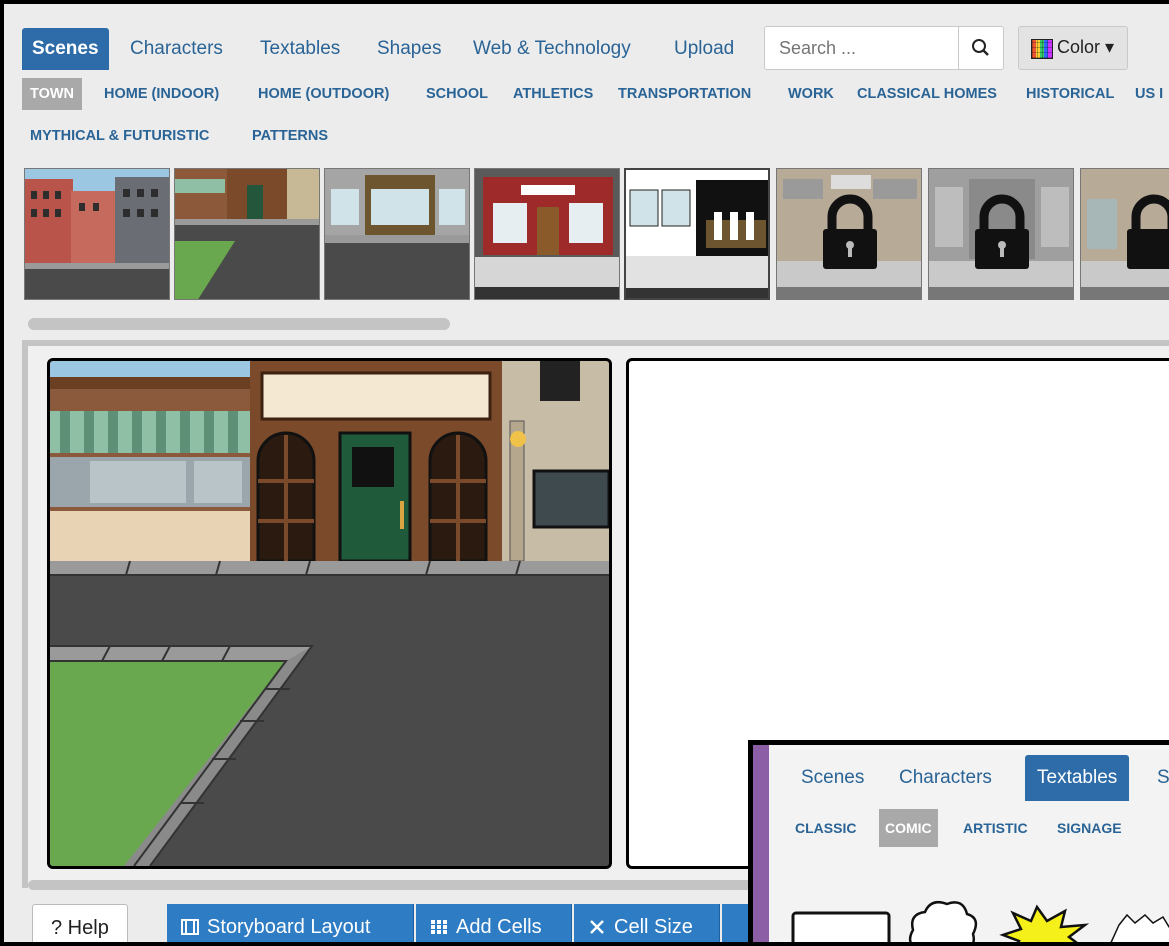 This screenshot has height=946, width=1169. Describe the element at coordinates (653, 927) in the screenshot. I see `cell-size-label: Cell Size` at that location.